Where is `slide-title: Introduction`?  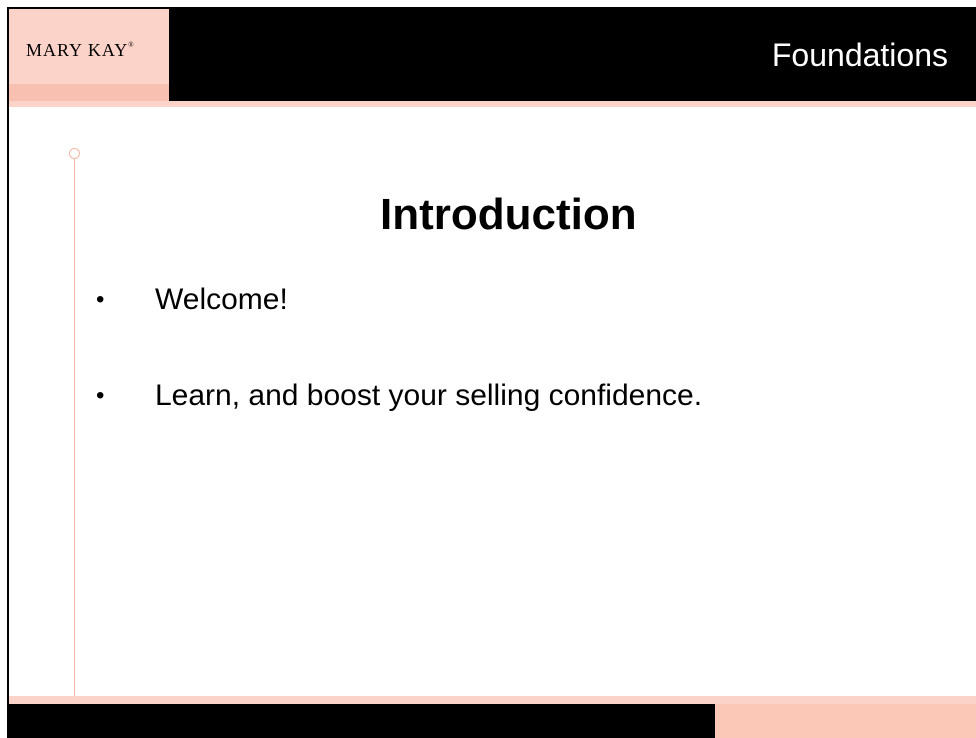 slide-title: Introduction is located at coordinates (508, 214).